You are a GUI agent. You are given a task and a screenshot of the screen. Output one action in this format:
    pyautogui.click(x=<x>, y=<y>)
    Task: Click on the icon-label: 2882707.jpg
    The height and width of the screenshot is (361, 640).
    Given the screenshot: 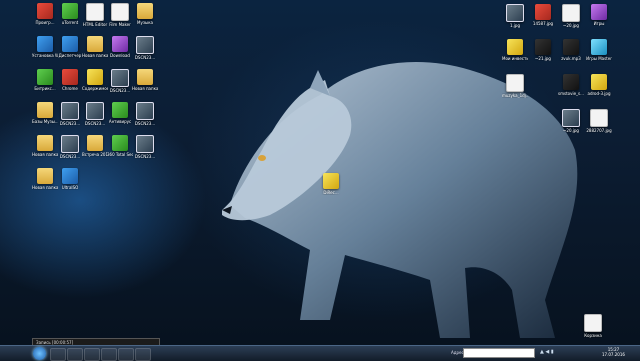 What is the action you would take?
    pyautogui.click(x=599, y=130)
    